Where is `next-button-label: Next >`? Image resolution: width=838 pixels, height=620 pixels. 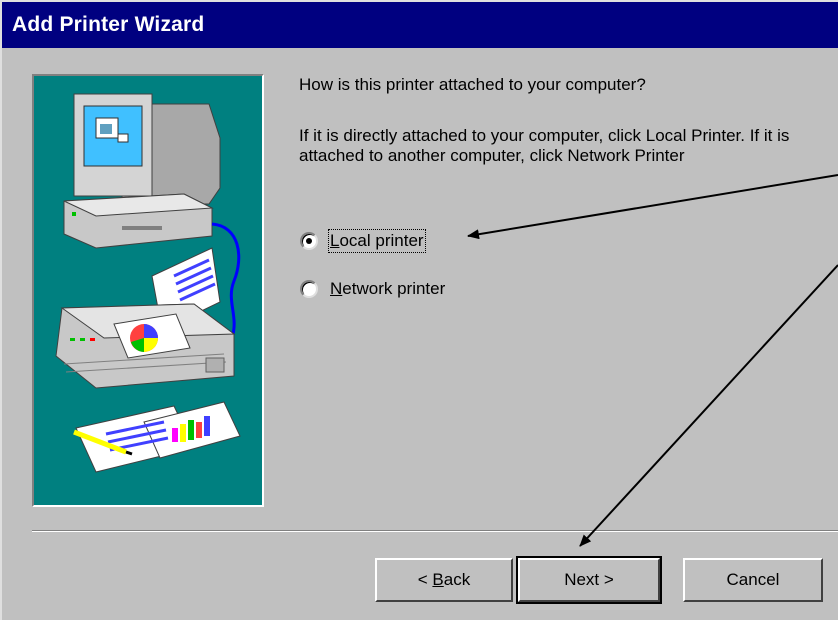 next-button-label: Next > is located at coordinates (589, 579).